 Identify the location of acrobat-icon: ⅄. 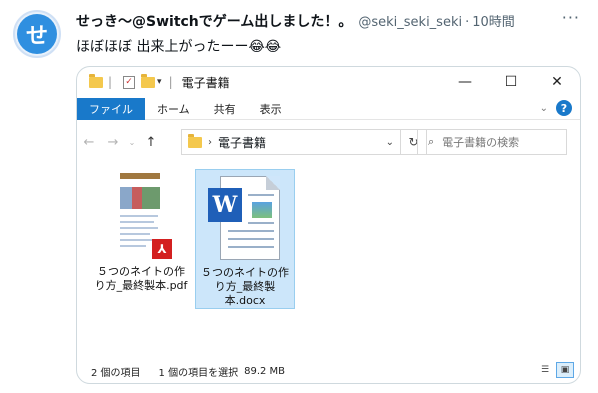
(162, 249).